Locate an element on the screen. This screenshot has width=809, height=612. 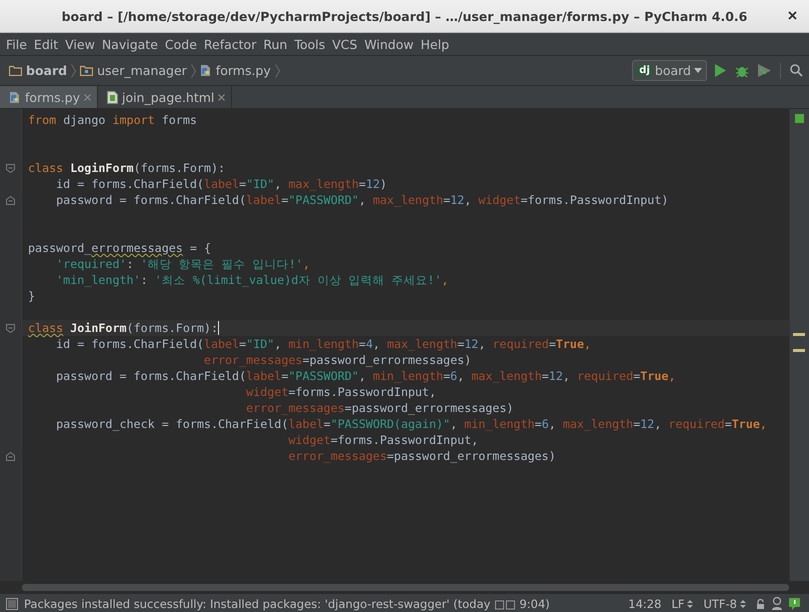
code-line: } is located at coordinates (32, 296).